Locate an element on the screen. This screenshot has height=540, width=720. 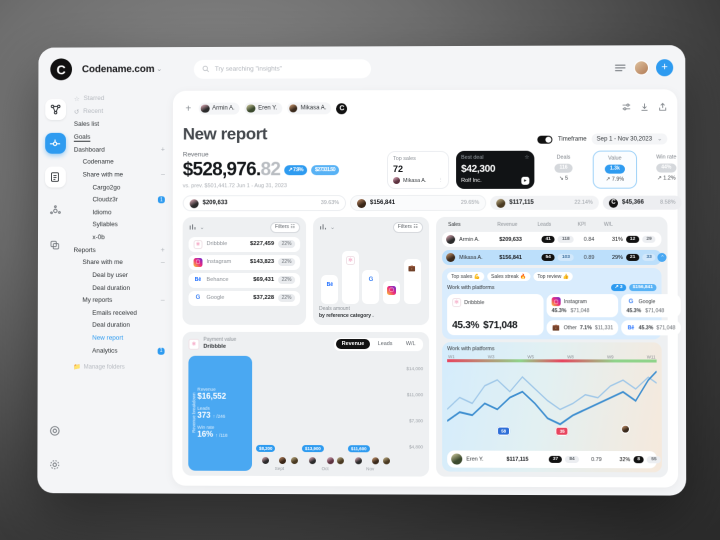
sidebar-item-cloudz3r: Cloudz3r 1 is located at coordinates (119, 200).